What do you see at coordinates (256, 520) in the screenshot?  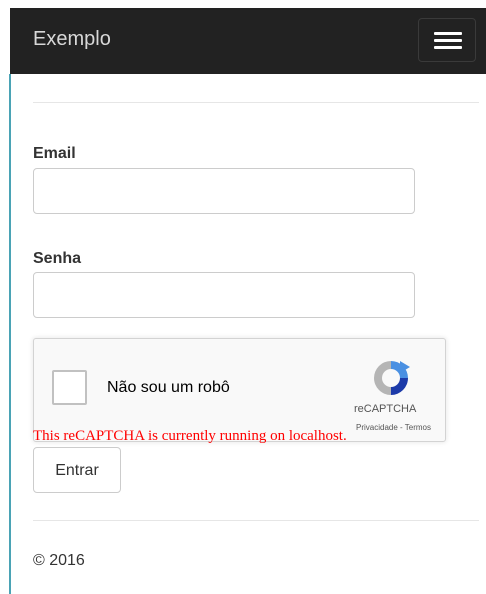 I see `footer-divider` at bounding box center [256, 520].